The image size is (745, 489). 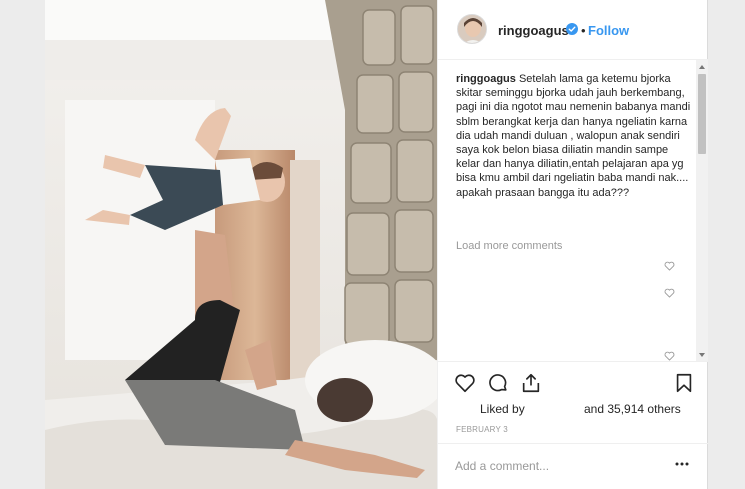 What do you see at coordinates (632, 409) in the screenshot?
I see `likes-count: and 35,914 others` at bounding box center [632, 409].